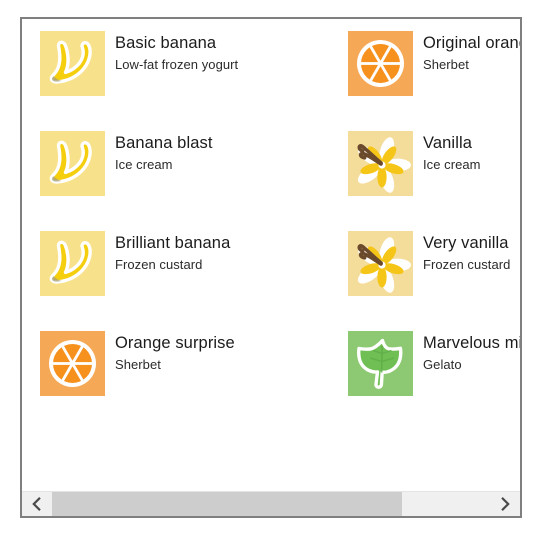 The width and height of the screenshot is (546, 547). I want to click on gridview-item-title: Brilliant banana, so click(173, 243).